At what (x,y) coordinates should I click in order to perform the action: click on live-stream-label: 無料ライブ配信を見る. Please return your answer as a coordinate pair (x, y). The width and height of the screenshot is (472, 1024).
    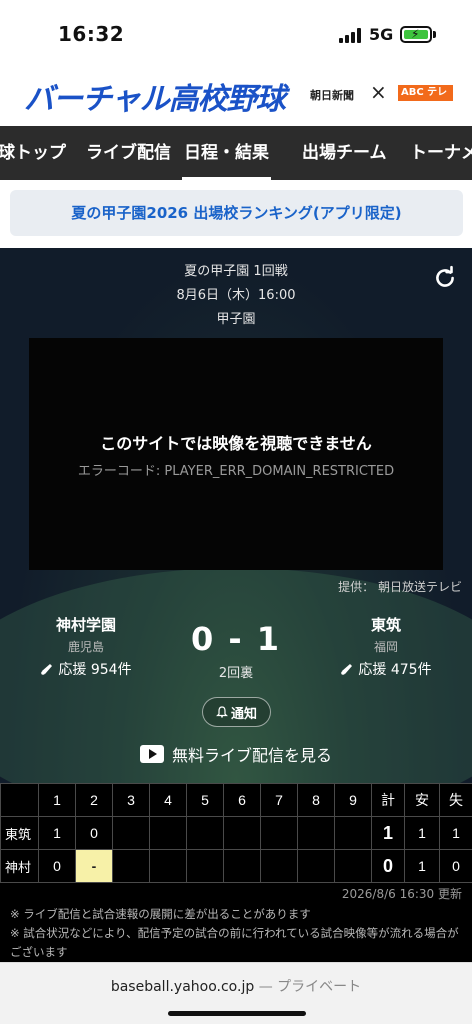
    Looking at the image, I should click on (251, 755).